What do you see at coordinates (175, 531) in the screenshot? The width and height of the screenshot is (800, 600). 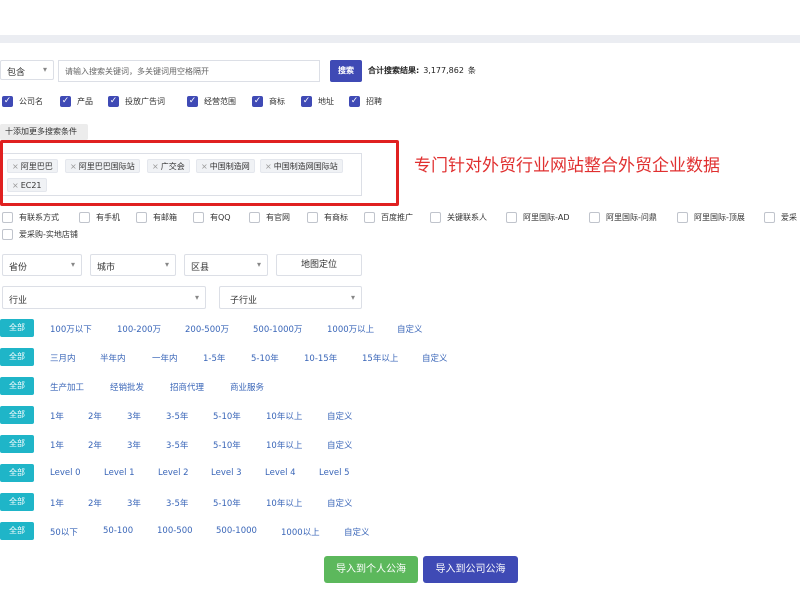 I see `filter-option: 100-500` at bounding box center [175, 531].